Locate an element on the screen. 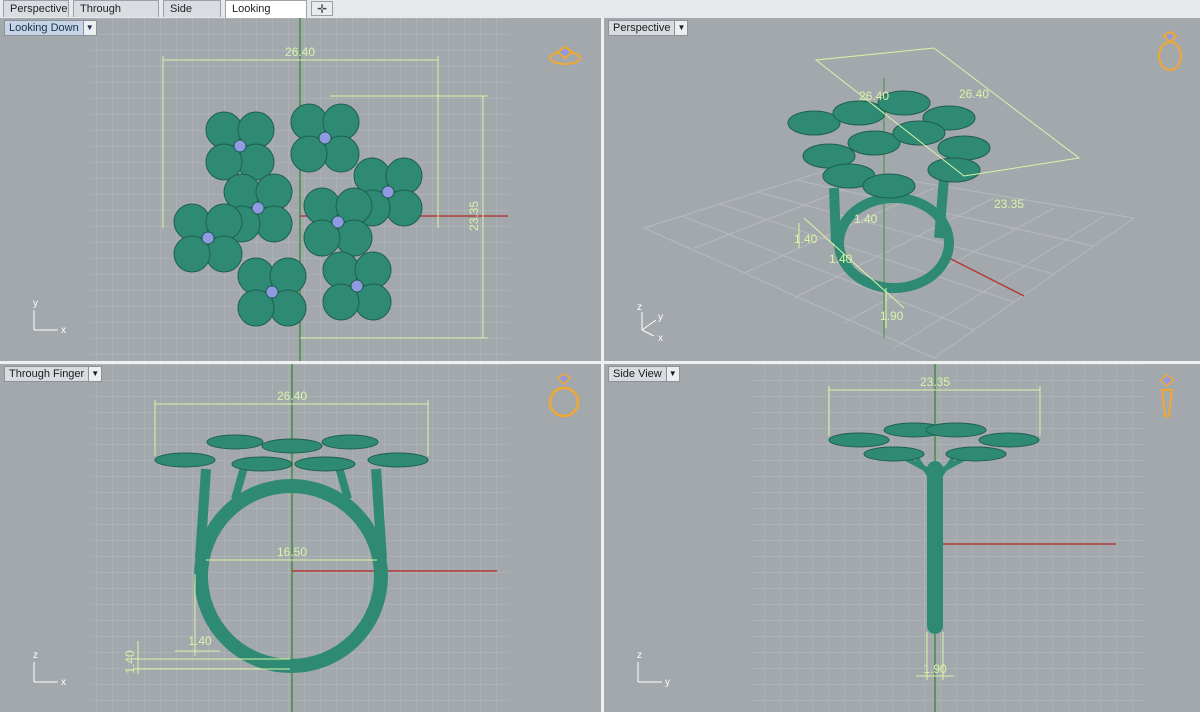  dim-label-c: 26.40 is located at coordinates (974, 94).